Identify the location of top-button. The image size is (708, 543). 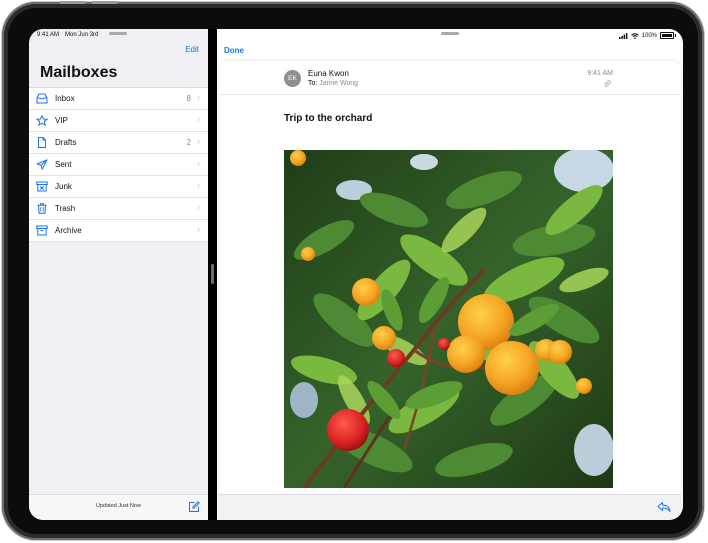
(73, 2).